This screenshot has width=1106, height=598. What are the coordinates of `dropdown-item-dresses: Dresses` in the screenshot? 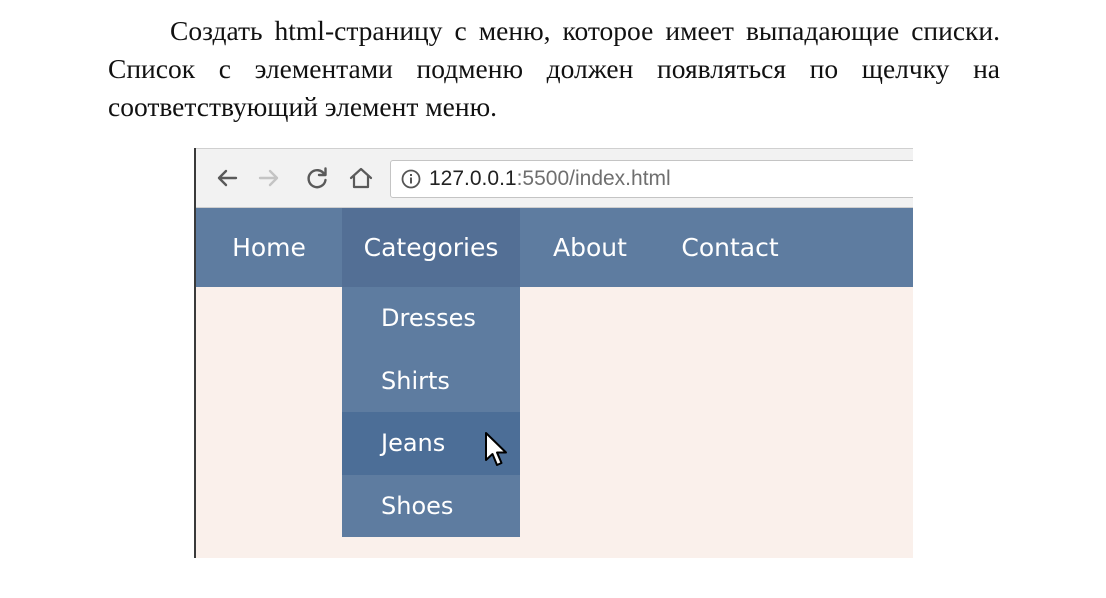 It's located at (431, 318).